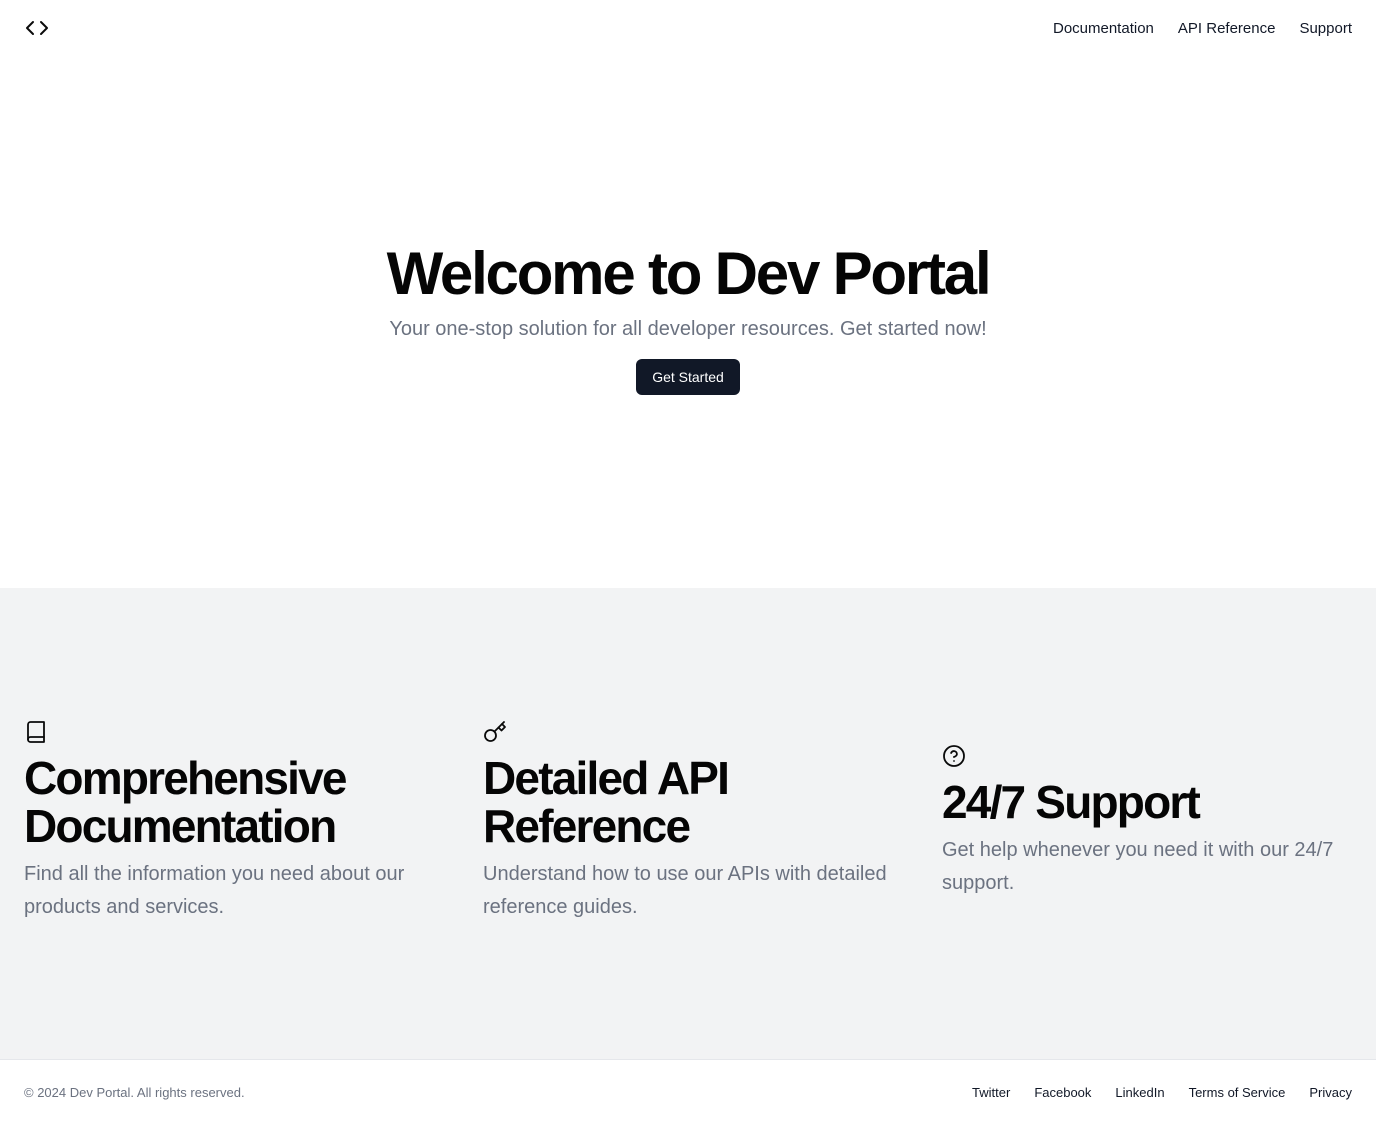 The width and height of the screenshot is (1376, 1124). What do you see at coordinates (134, 1092) in the screenshot?
I see `copyright-text: © 2024 Dev Portal. All rights reserved.` at bounding box center [134, 1092].